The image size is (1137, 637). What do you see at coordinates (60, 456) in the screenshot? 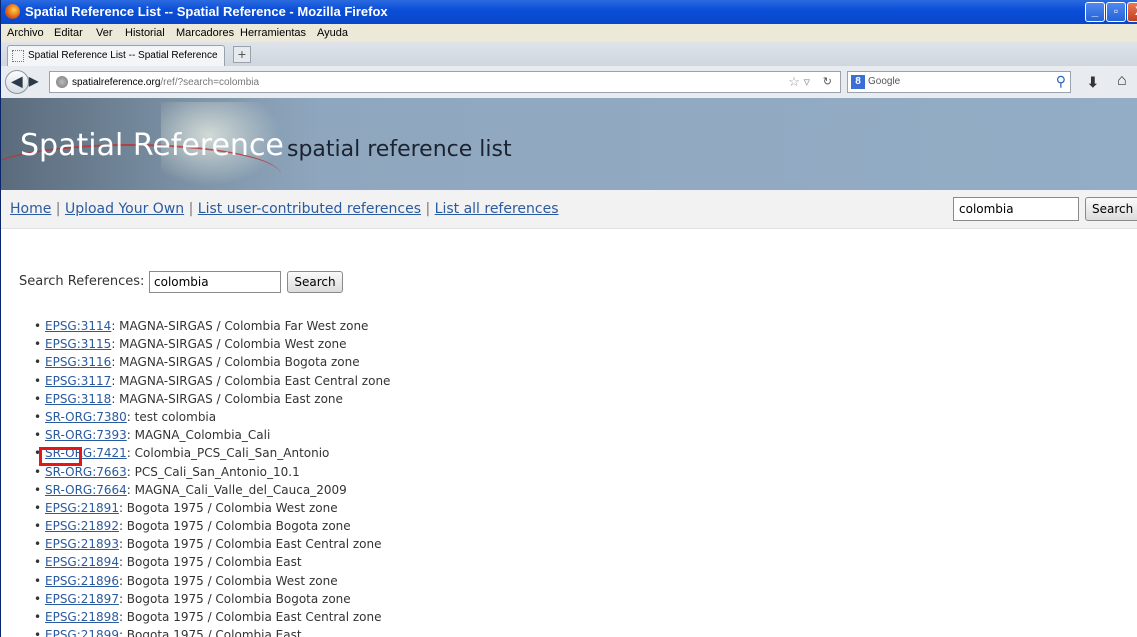
I see `highlight-box` at bounding box center [60, 456].